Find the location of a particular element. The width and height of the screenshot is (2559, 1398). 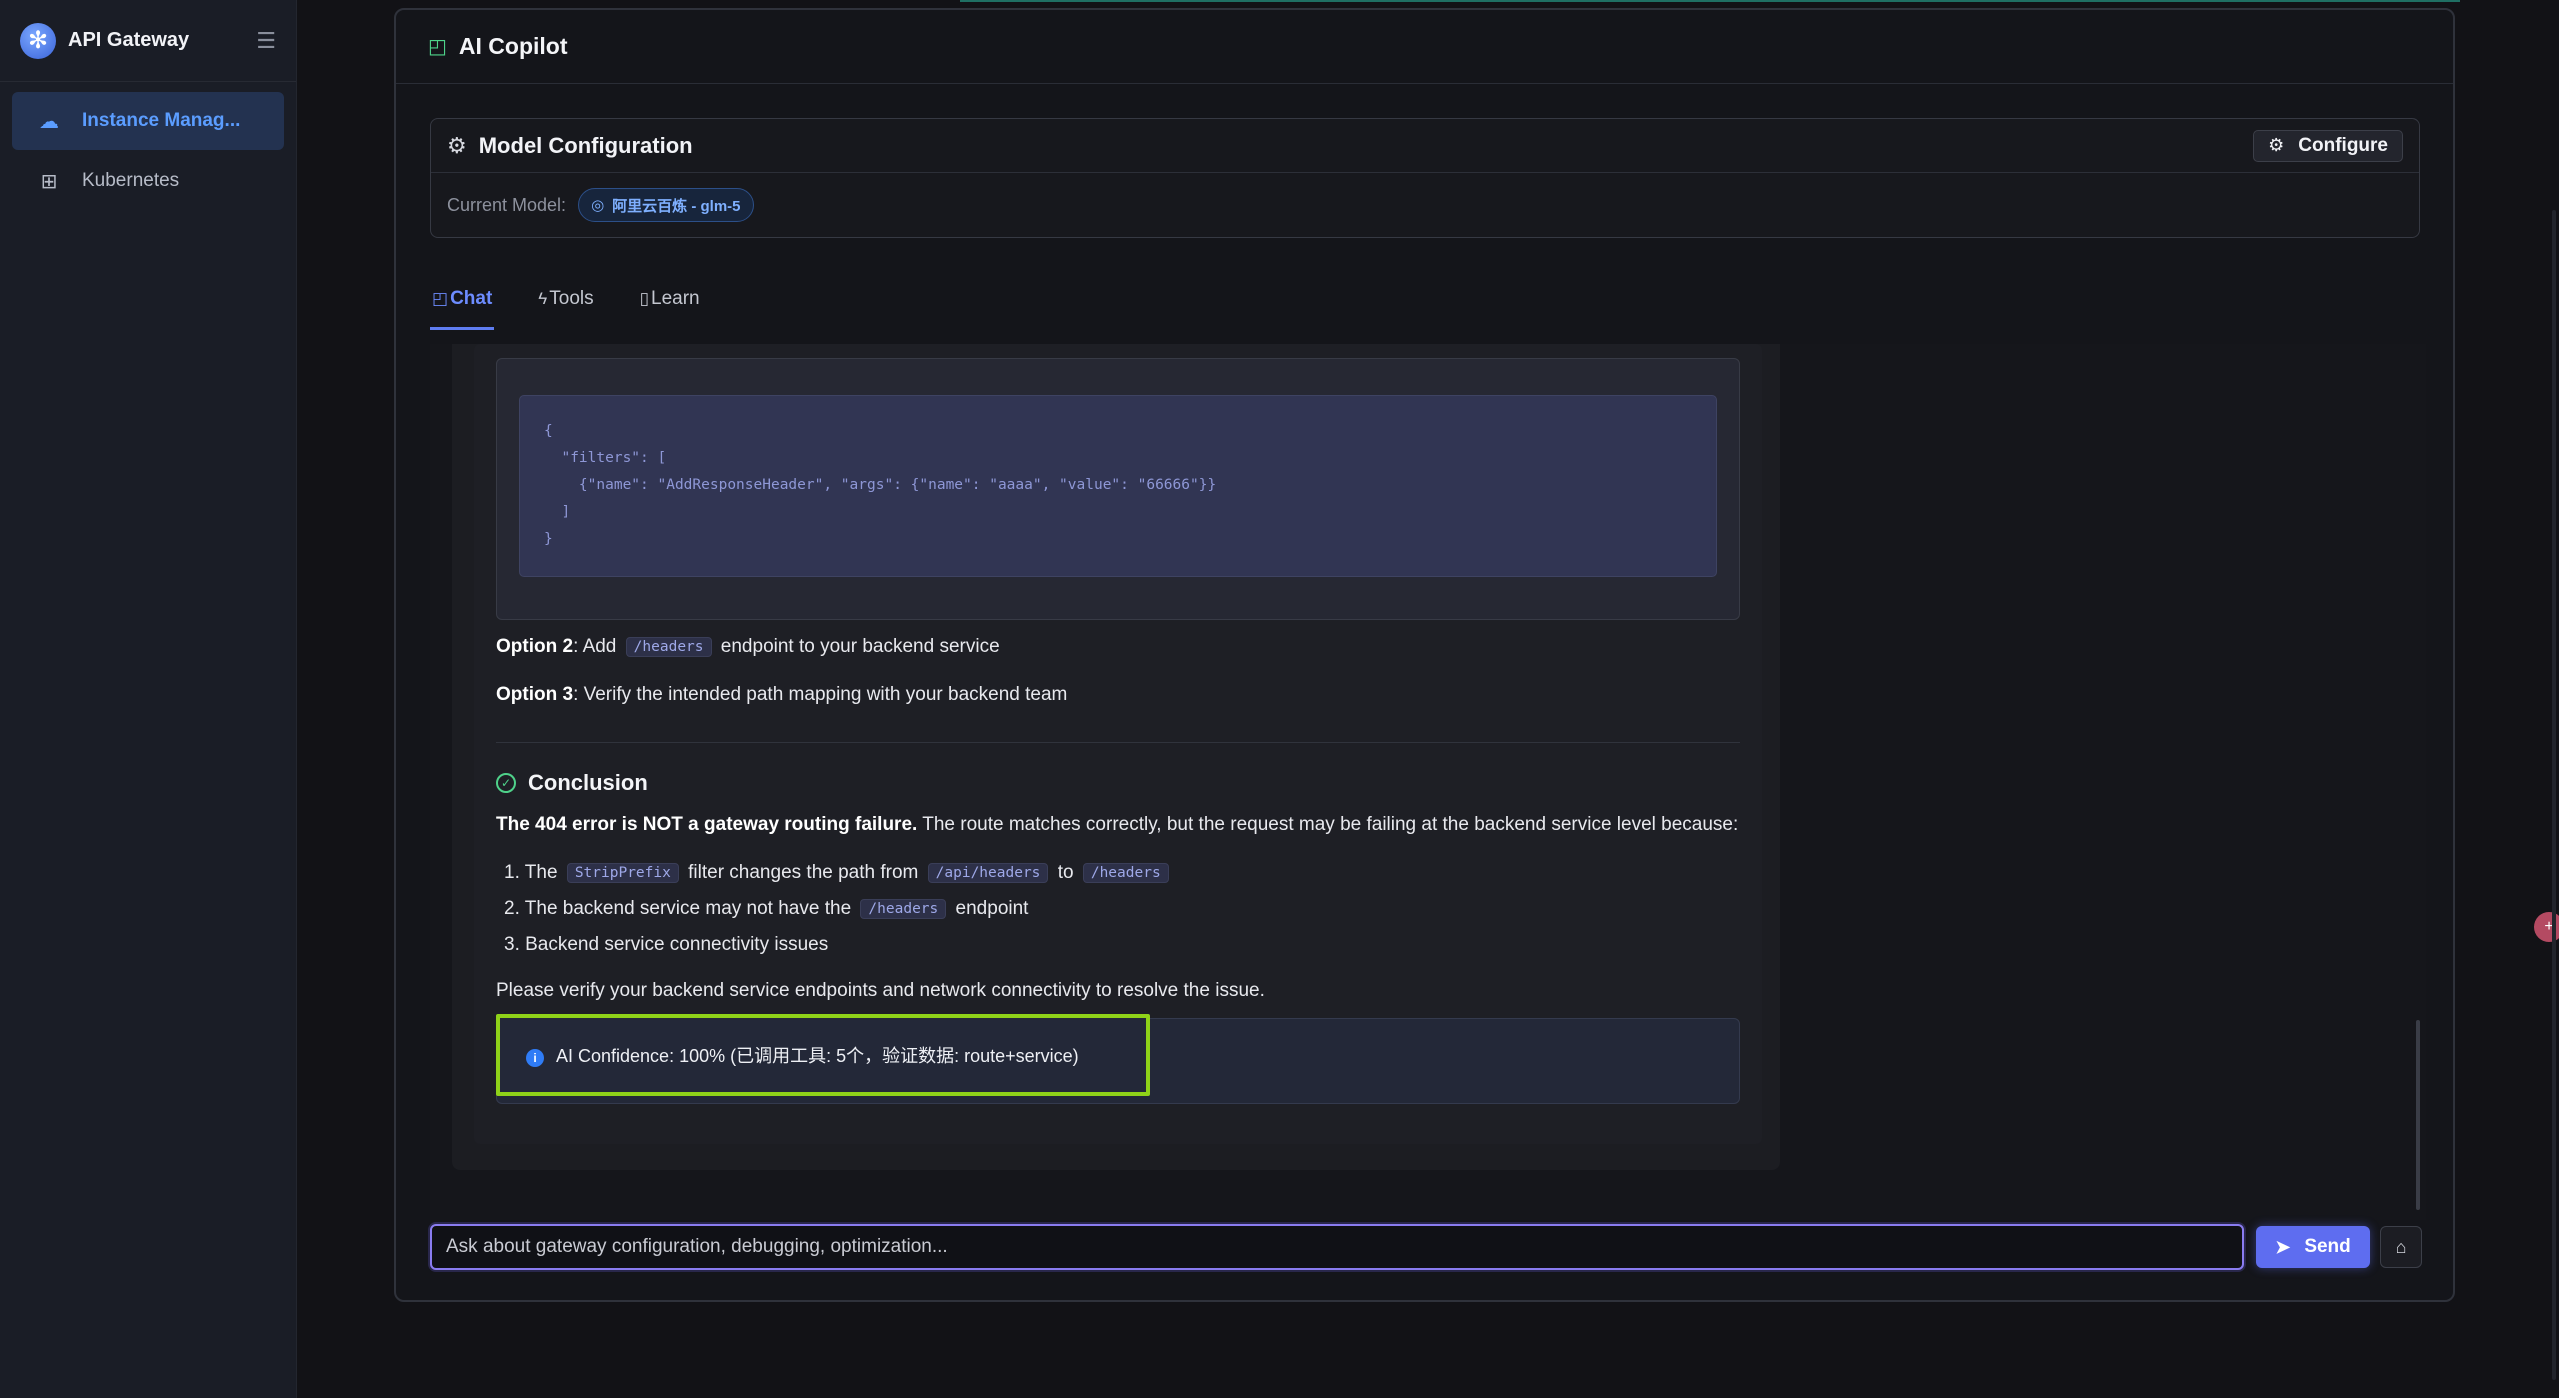

copilot-tabs: ◰ Chat ϟ Tools ▯ Learn is located at coordinates (587, 299).